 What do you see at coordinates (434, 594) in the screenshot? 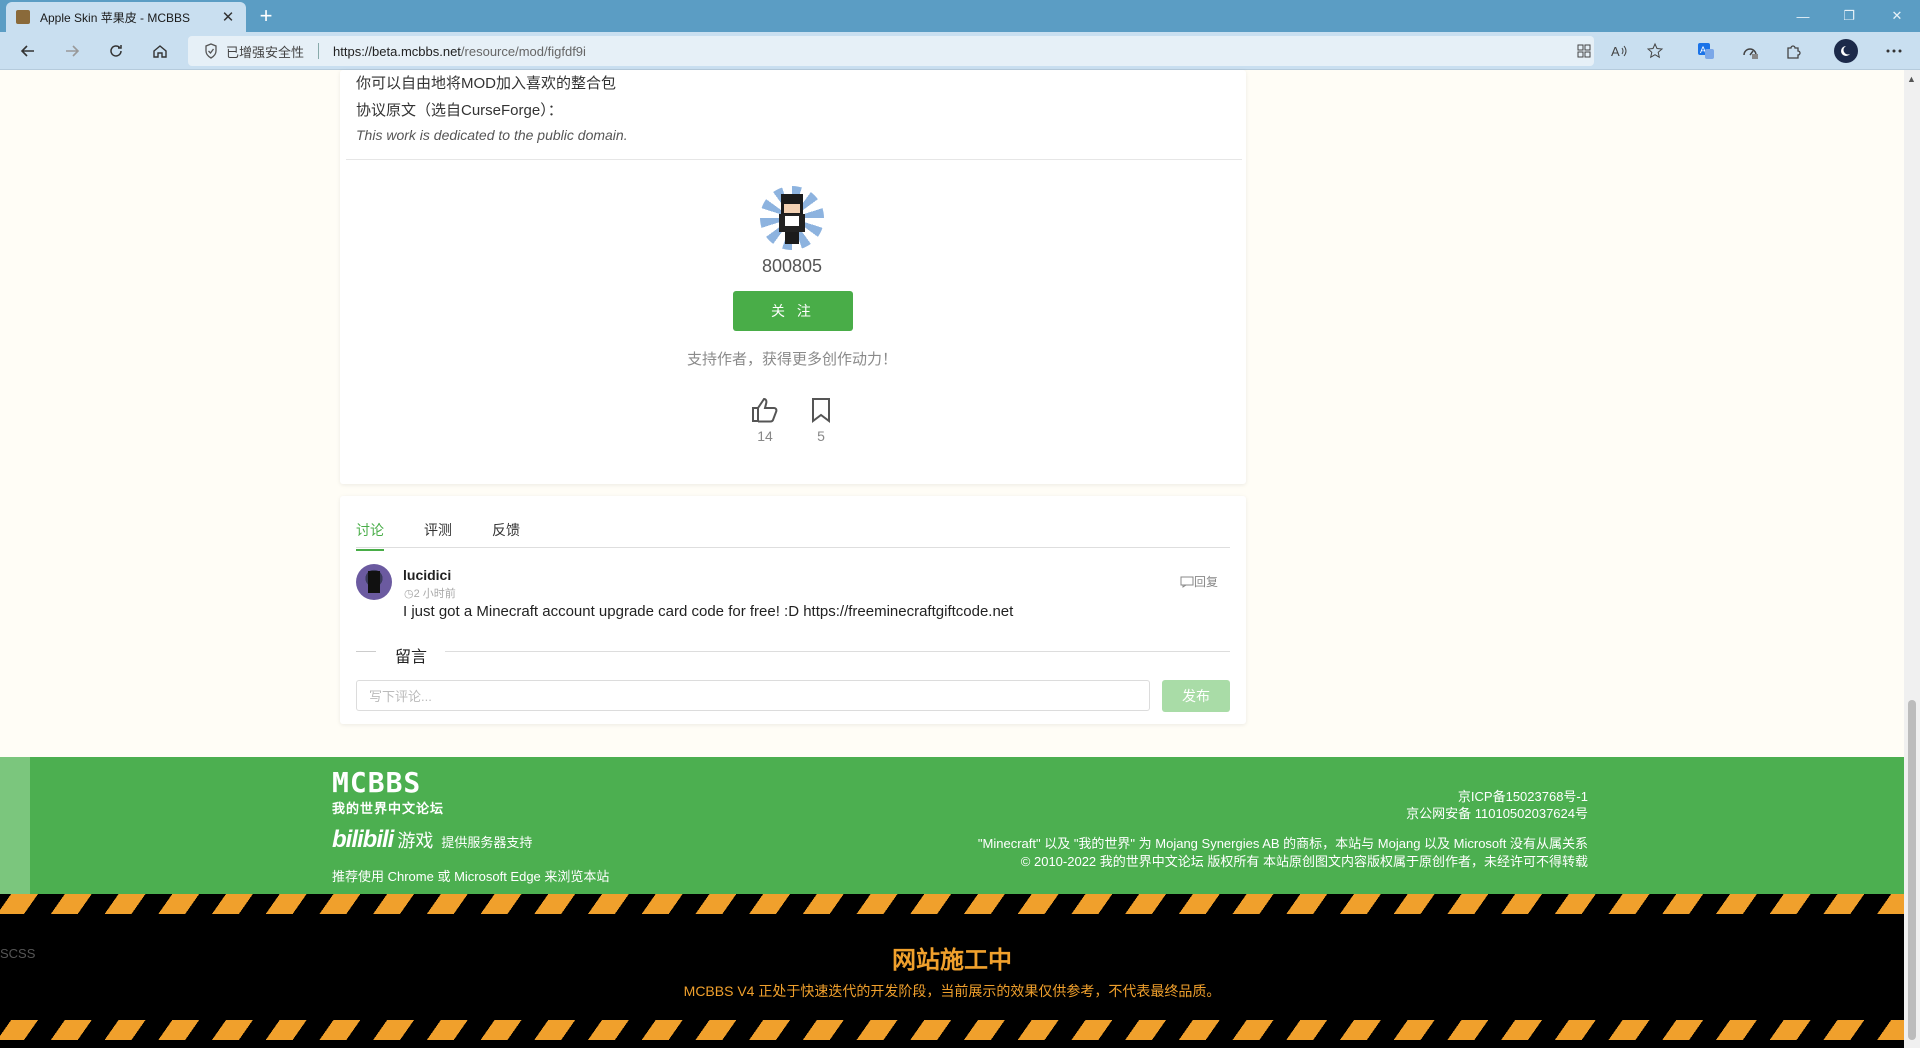
I see `comment-time-text: 2 小时前` at bounding box center [434, 594].